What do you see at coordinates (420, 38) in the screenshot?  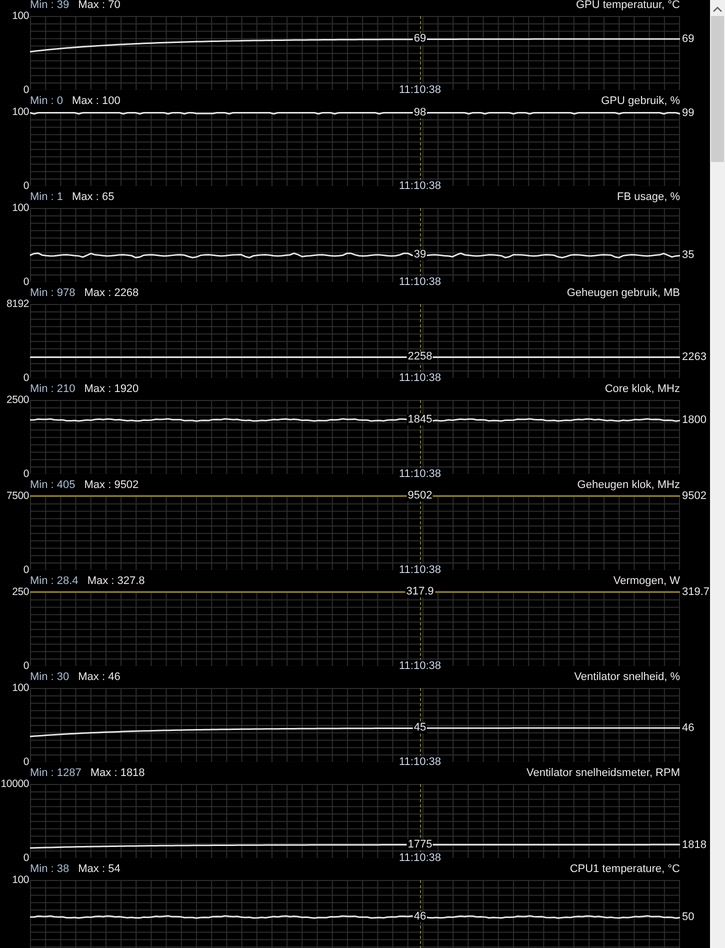 I see `cursor-value: 69` at bounding box center [420, 38].